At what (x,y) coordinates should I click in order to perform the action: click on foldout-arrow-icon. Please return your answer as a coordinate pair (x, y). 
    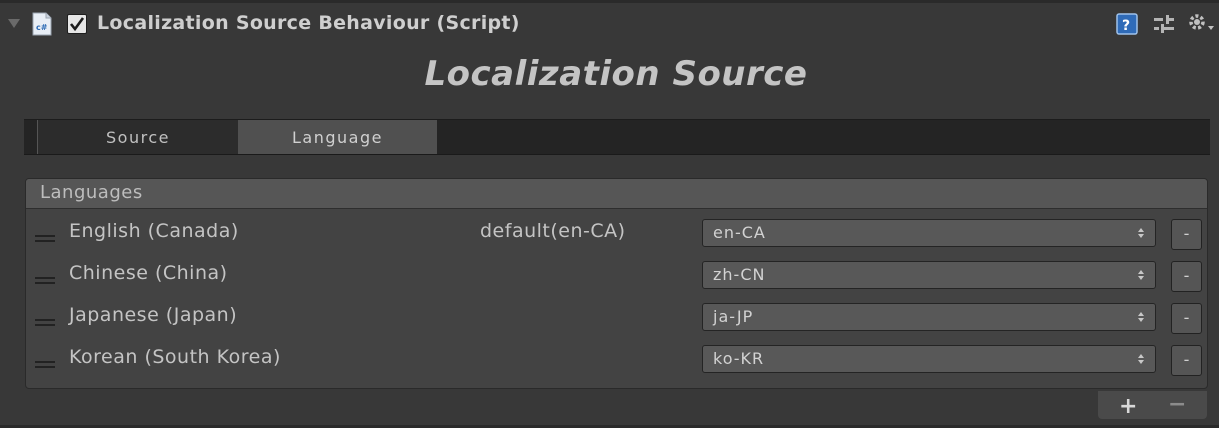
    Looking at the image, I should click on (14, 23).